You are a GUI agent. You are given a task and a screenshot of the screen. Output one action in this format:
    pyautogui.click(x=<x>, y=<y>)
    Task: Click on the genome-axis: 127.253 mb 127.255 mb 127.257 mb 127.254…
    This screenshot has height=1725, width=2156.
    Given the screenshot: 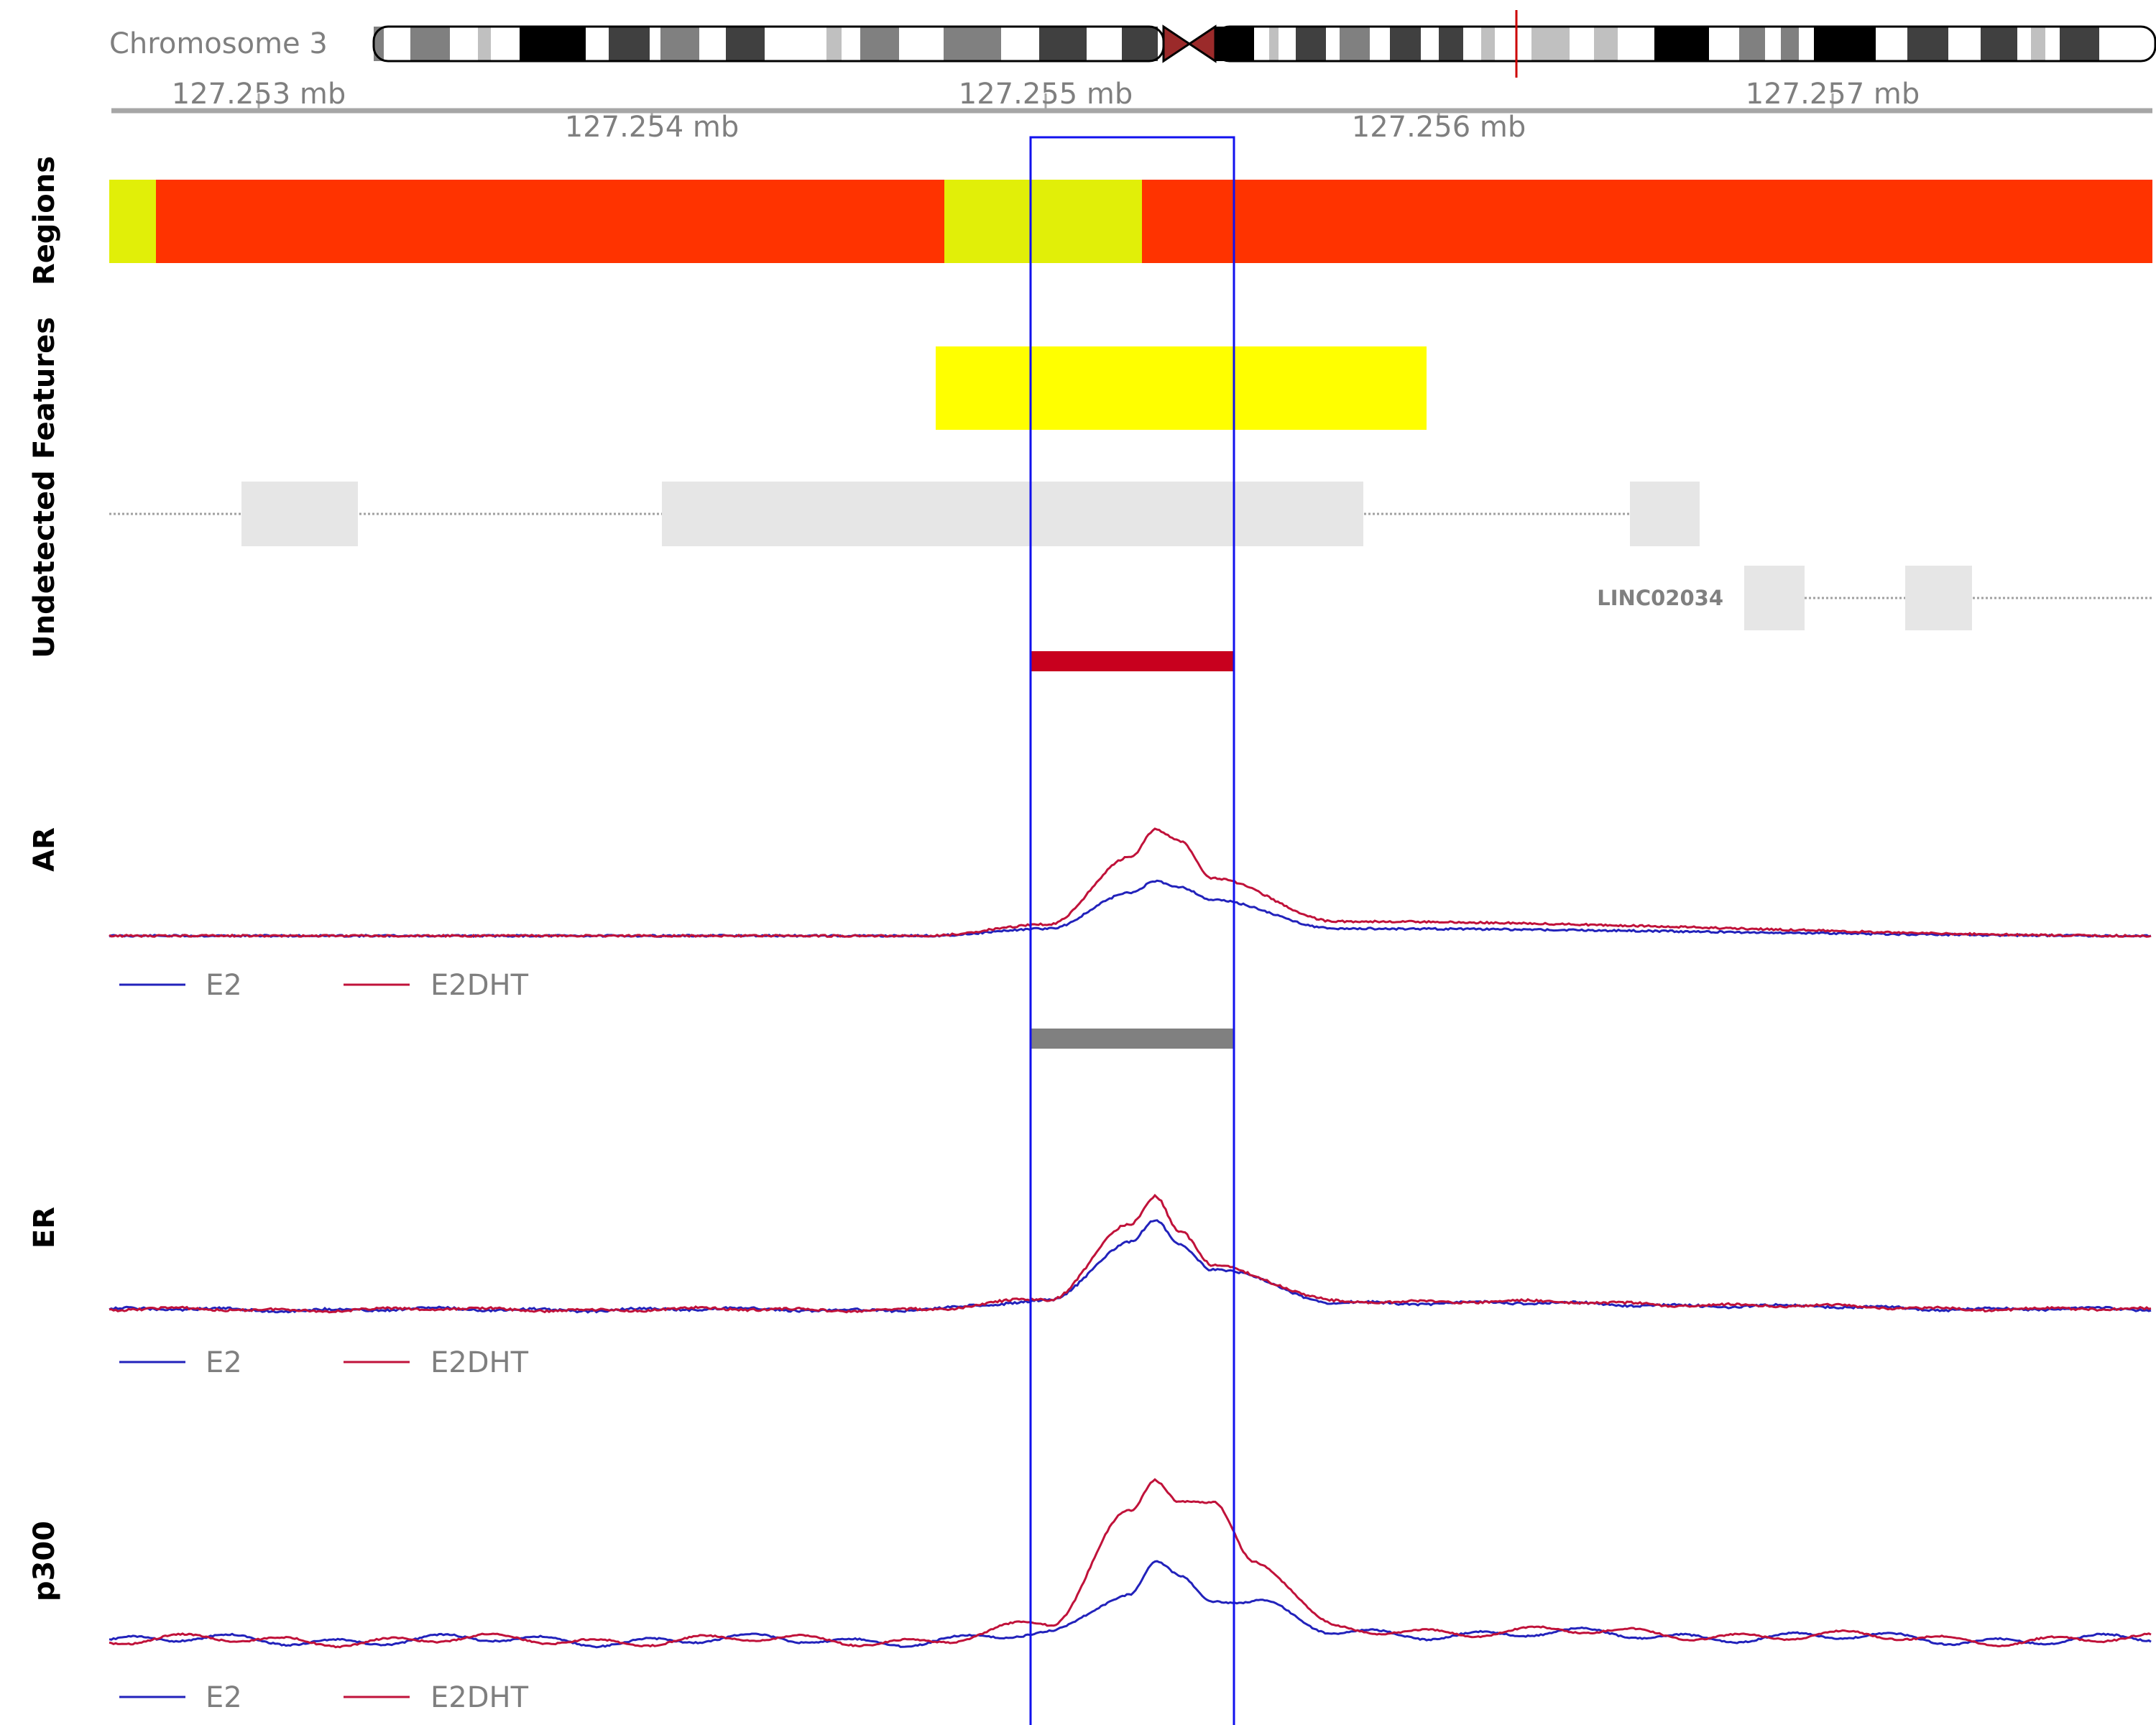 What is the action you would take?
    pyautogui.click(x=1131, y=111)
    